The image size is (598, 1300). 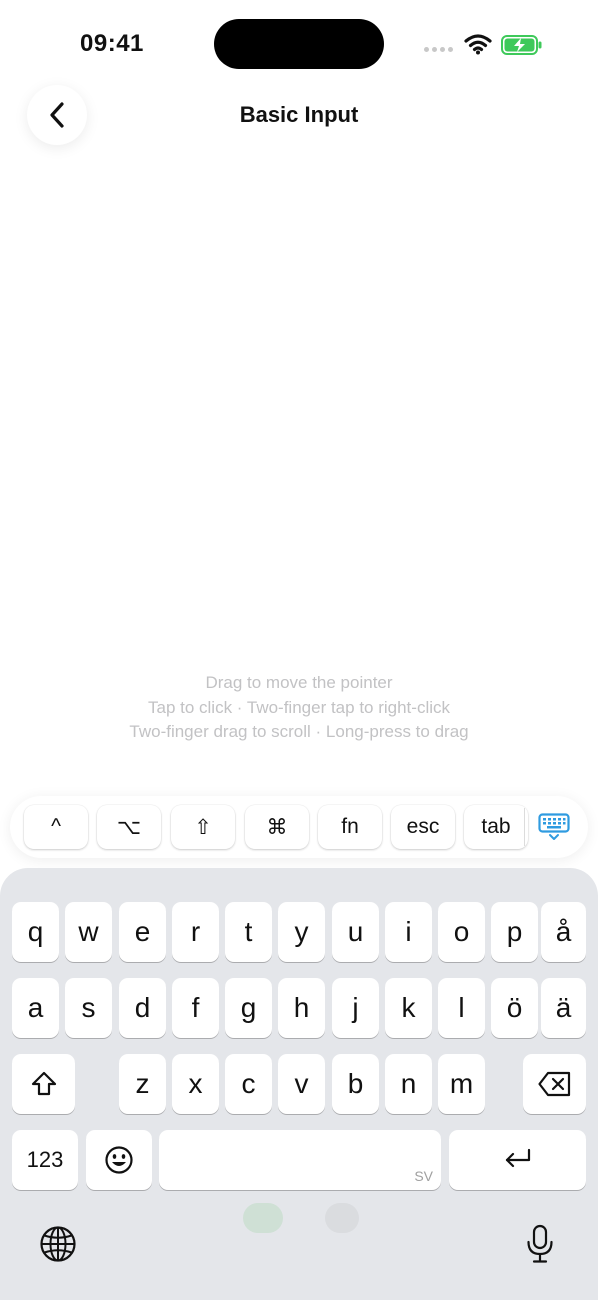 What do you see at coordinates (563, 932) in the screenshot?
I see `key-a-ring: å` at bounding box center [563, 932].